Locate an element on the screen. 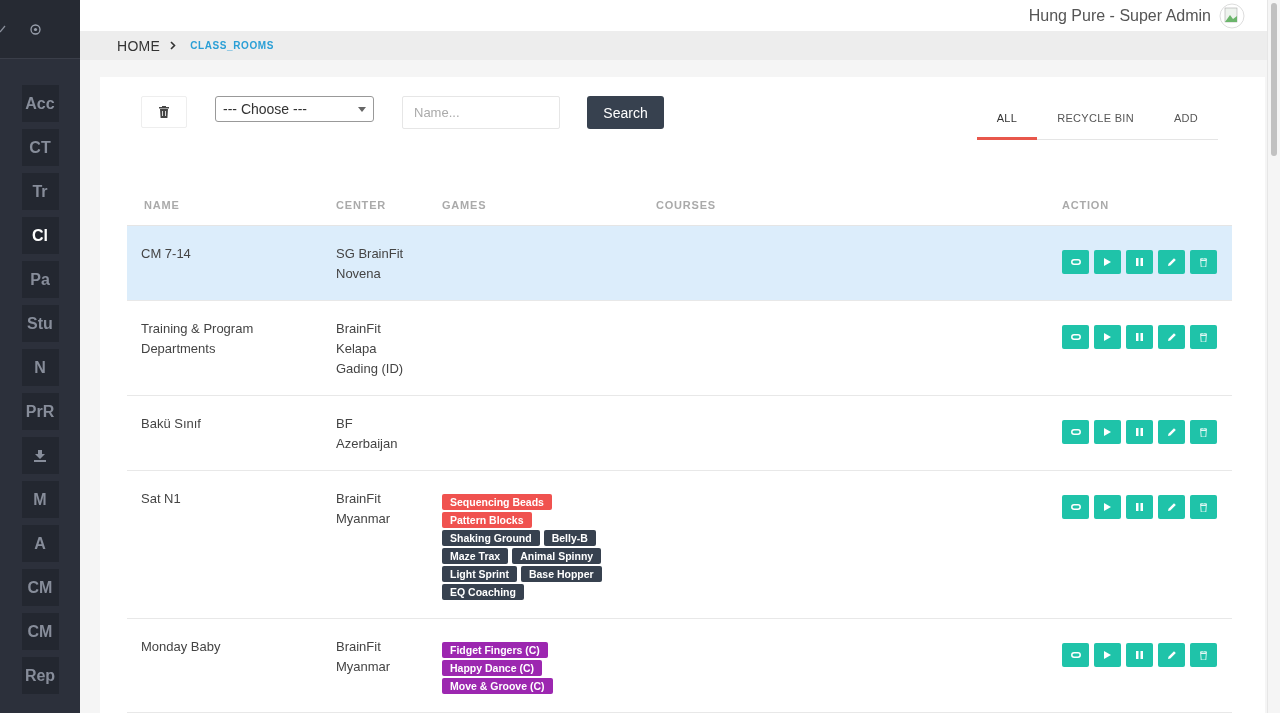  game-tag: Light Sprint is located at coordinates (479, 574).